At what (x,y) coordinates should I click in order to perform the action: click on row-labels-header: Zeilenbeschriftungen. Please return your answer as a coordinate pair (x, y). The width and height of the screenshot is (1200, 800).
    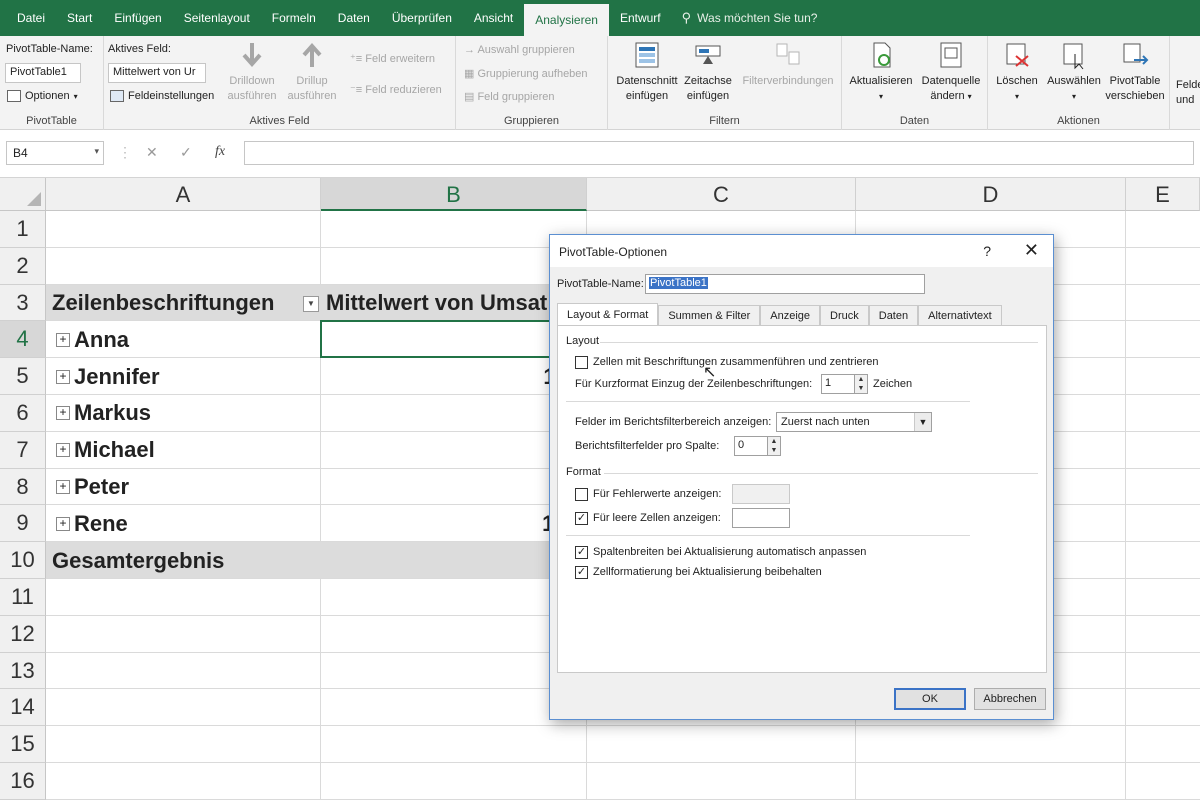
    Looking at the image, I should click on (177, 303).